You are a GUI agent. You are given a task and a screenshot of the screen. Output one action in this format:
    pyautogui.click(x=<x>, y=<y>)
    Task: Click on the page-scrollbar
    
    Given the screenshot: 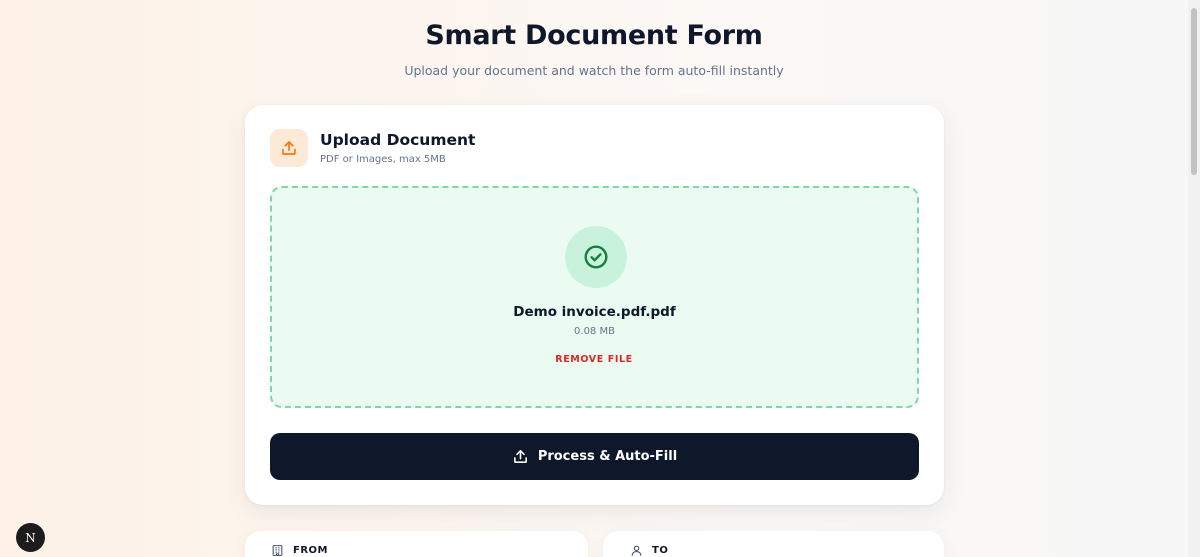 What is the action you would take?
    pyautogui.click(x=1194, y=278)
    